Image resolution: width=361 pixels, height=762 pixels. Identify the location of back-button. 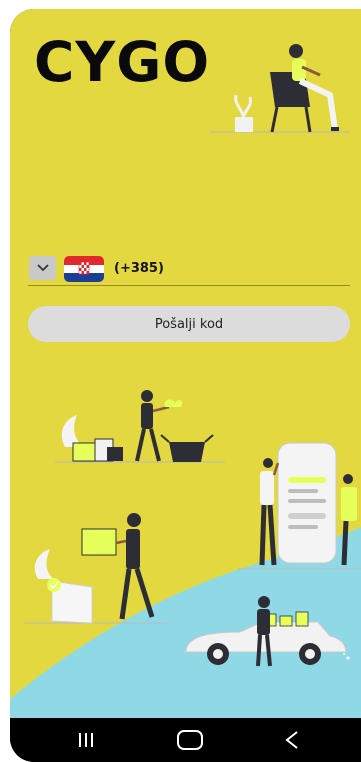
(292, 740).